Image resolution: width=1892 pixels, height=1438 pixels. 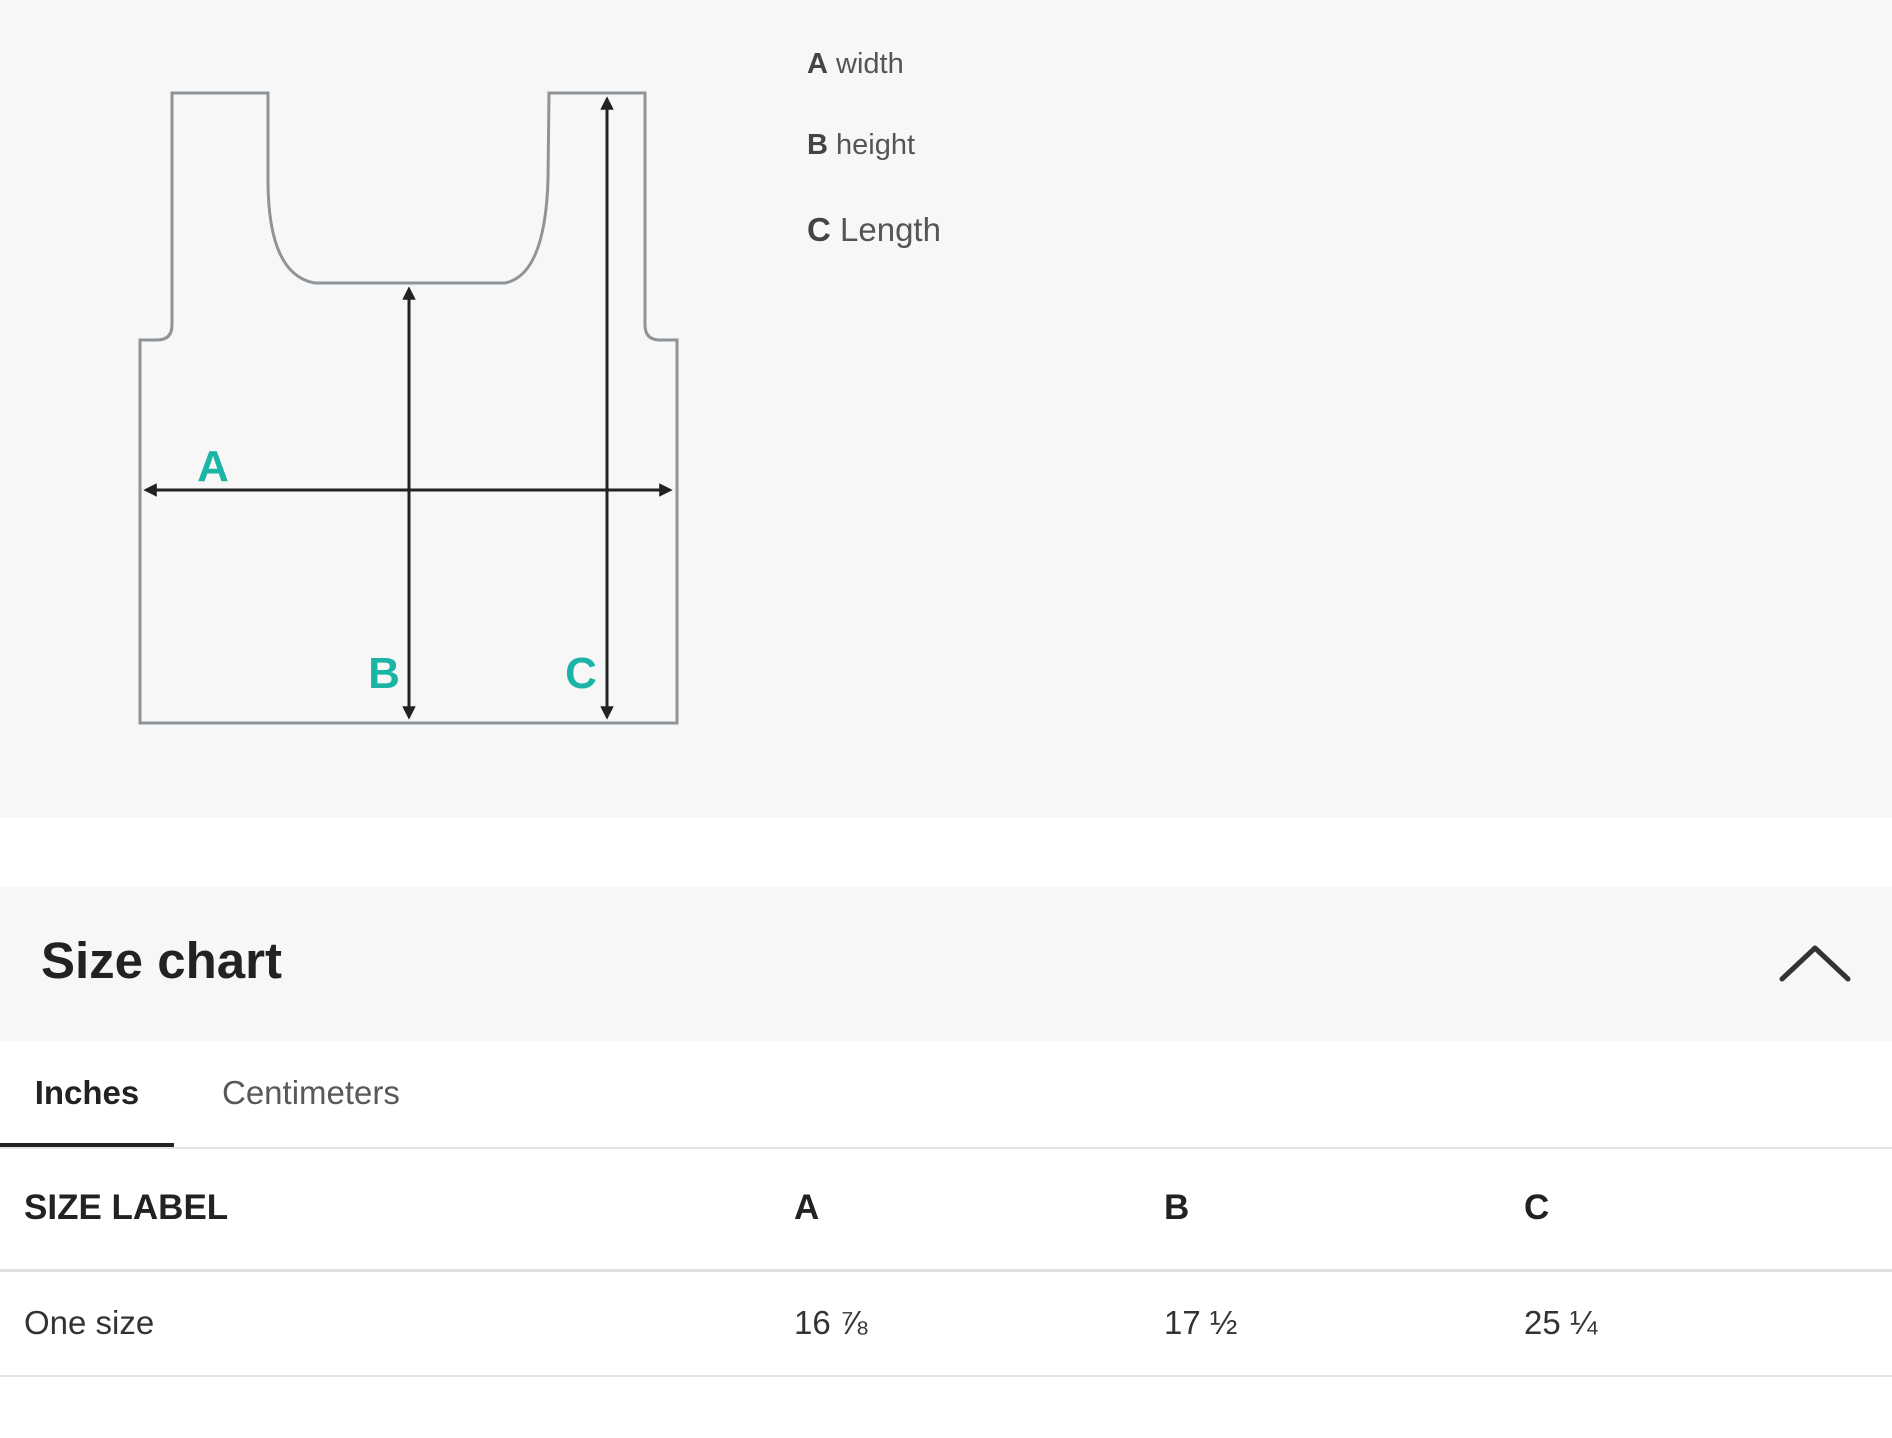 I want to click on legend-key: B, so click(x=817, y=145).